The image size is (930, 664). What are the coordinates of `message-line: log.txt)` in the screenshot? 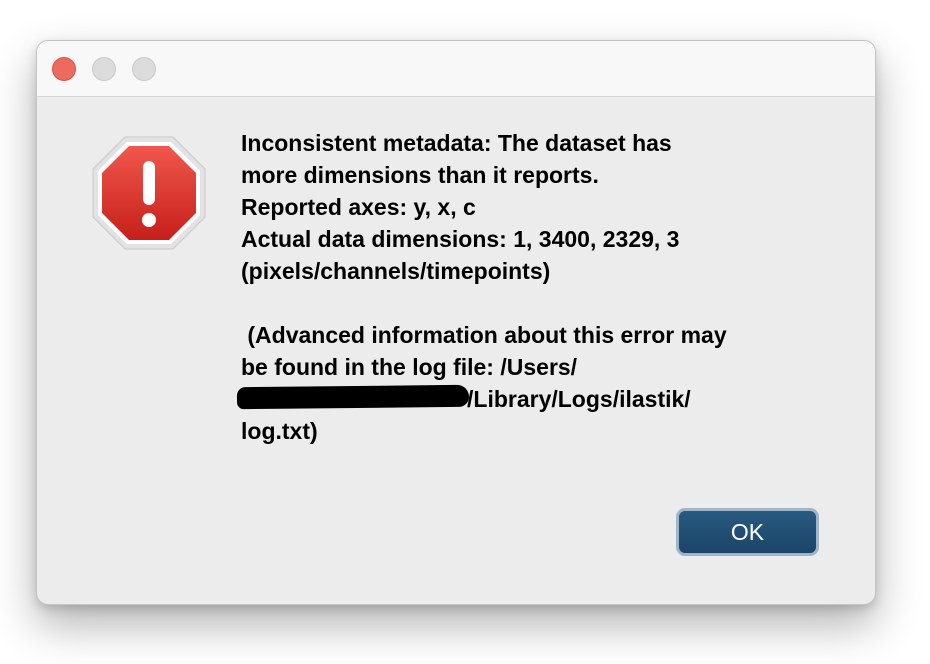 It's located at (279, 431).